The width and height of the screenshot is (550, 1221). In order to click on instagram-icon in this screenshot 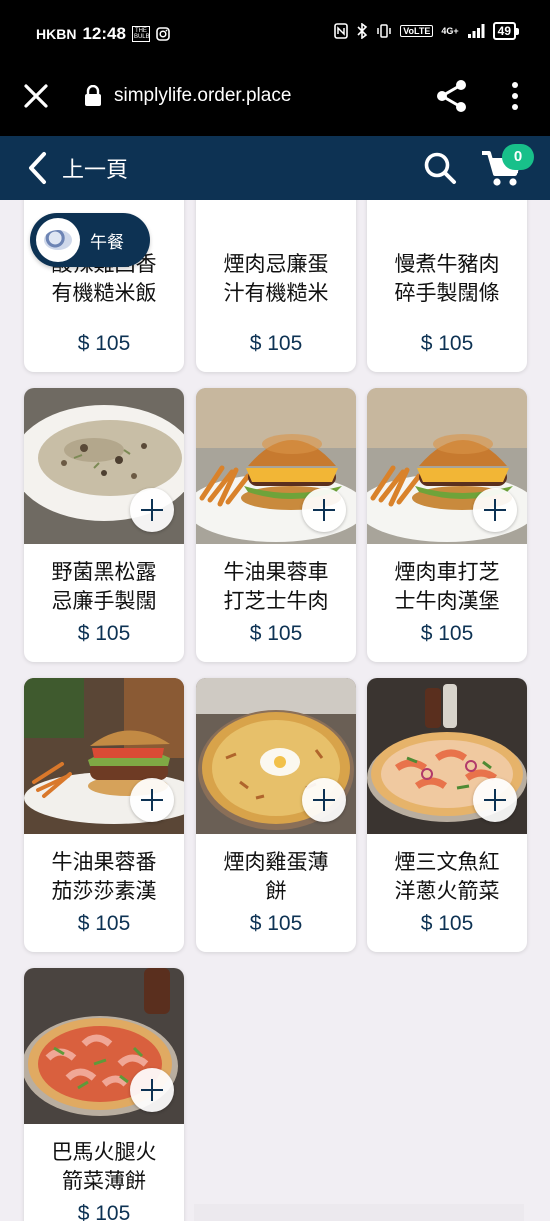, I will do `click(163, 34)`.